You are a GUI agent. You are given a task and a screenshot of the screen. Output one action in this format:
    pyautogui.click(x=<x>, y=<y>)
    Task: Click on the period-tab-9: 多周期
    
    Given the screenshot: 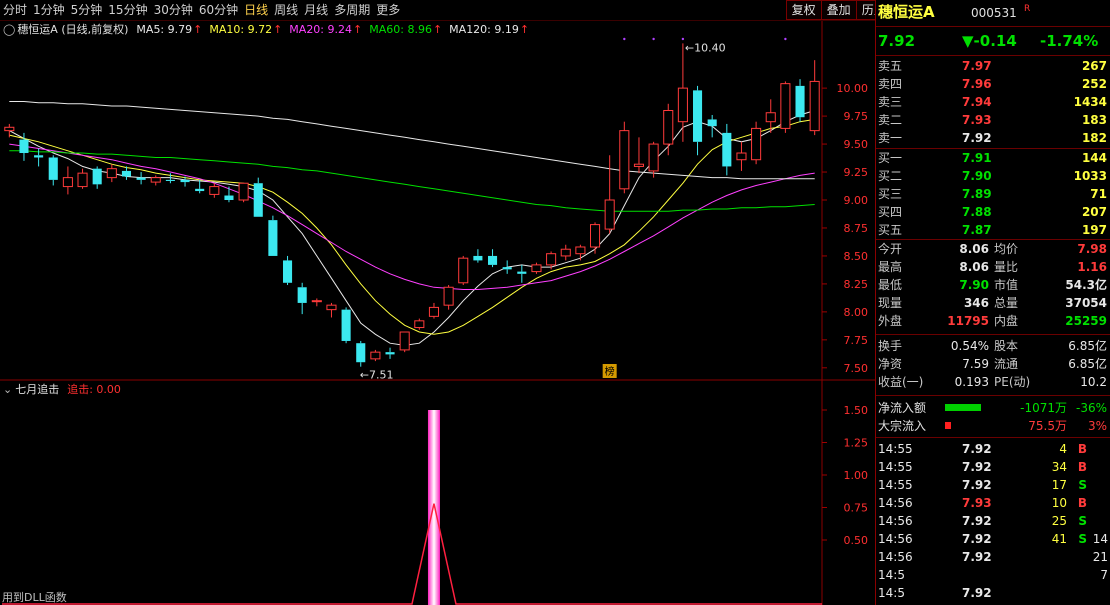 What is the action you would take?
    pyautogui.click(x=352, y=10)
    